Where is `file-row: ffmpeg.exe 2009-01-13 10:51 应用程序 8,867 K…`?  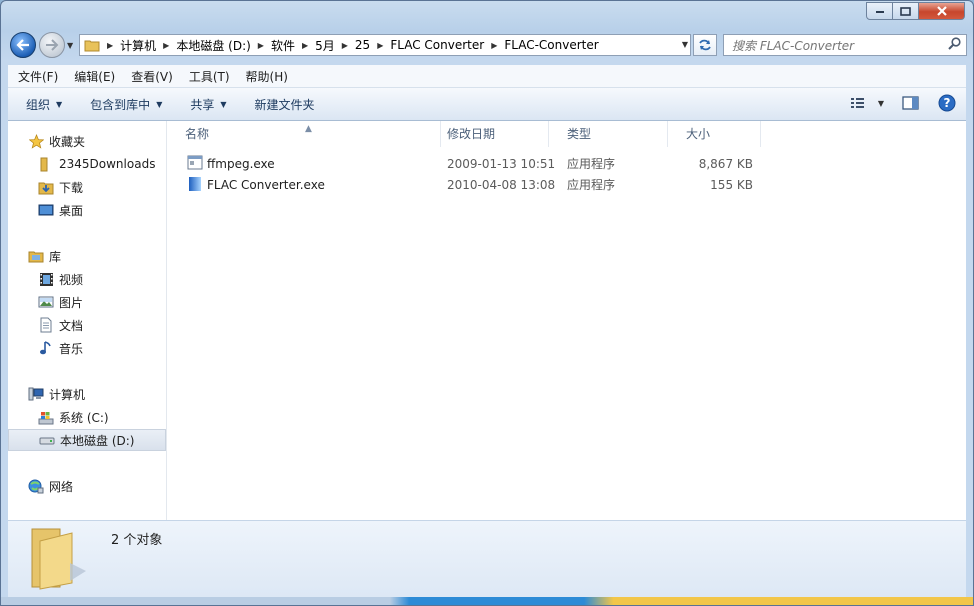 file-row: ffmpeg.exe 2009-01-13 10:51 应用程序 8,867 K… is located at coordinates (467, 164).